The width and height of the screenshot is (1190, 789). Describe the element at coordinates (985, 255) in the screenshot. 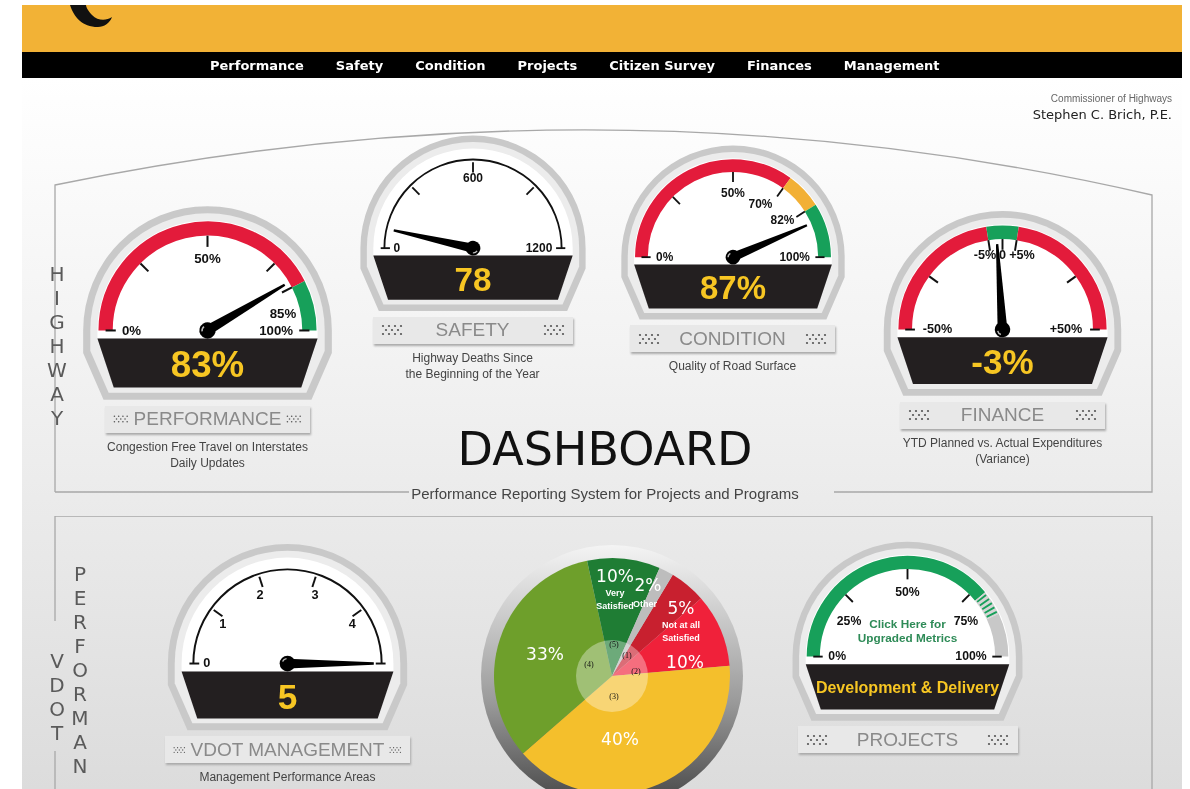

I see `scale-label: -5%` at that location.